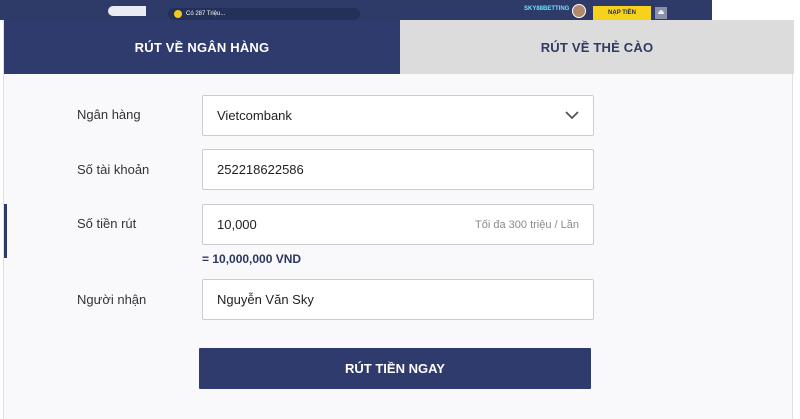 Image resolution: width=800 pixels, height=419 pixels. Describe the element at coordinates (127, 11) in the screenshot. I see `site-logo` at that location.